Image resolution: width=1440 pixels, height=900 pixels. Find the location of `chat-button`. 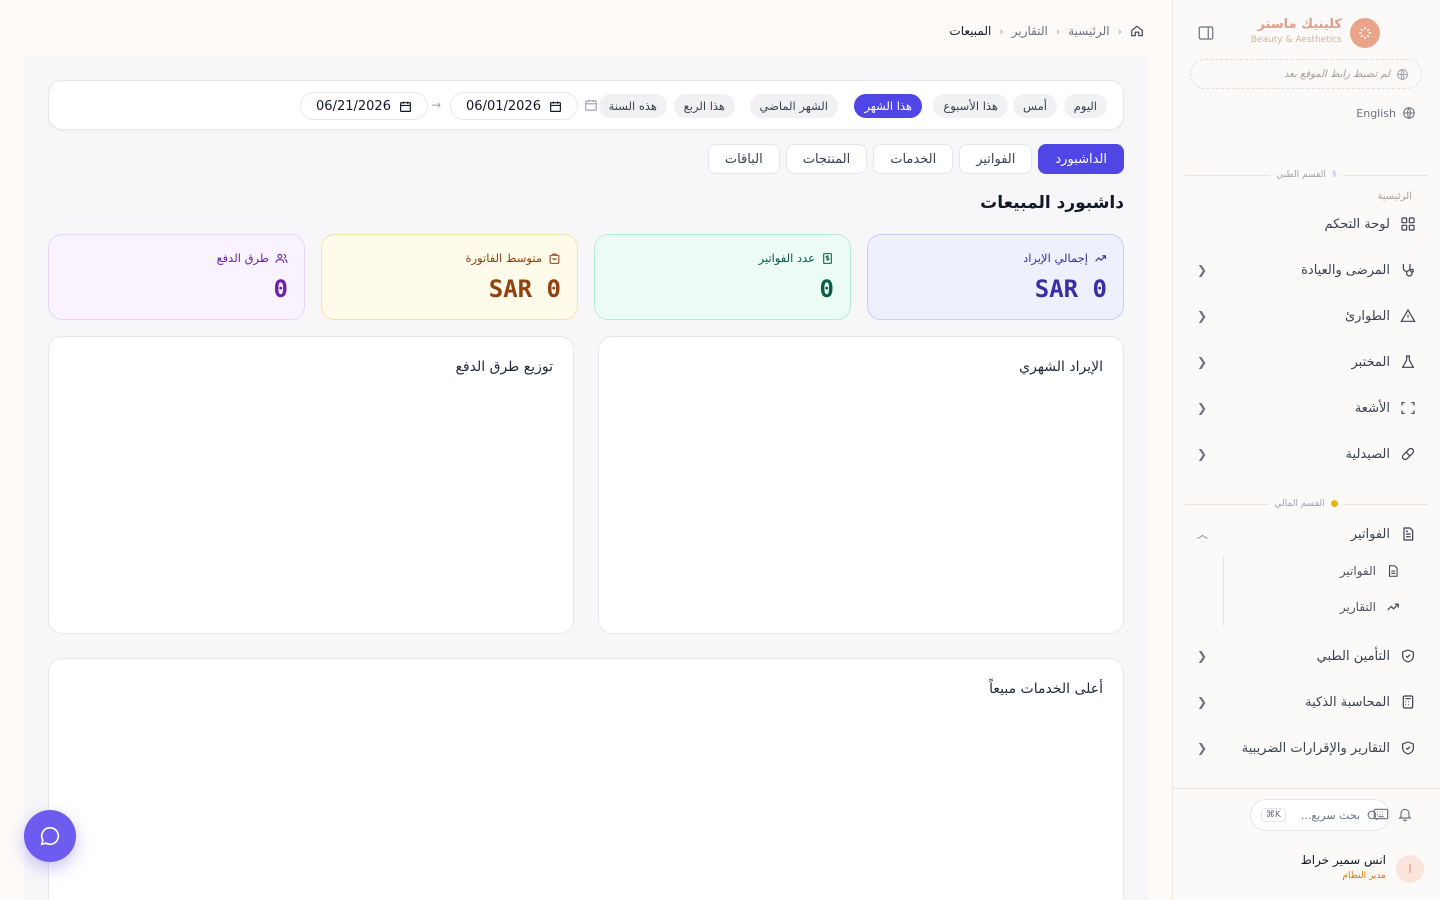

chat-button is located at coordinates (50, 836).